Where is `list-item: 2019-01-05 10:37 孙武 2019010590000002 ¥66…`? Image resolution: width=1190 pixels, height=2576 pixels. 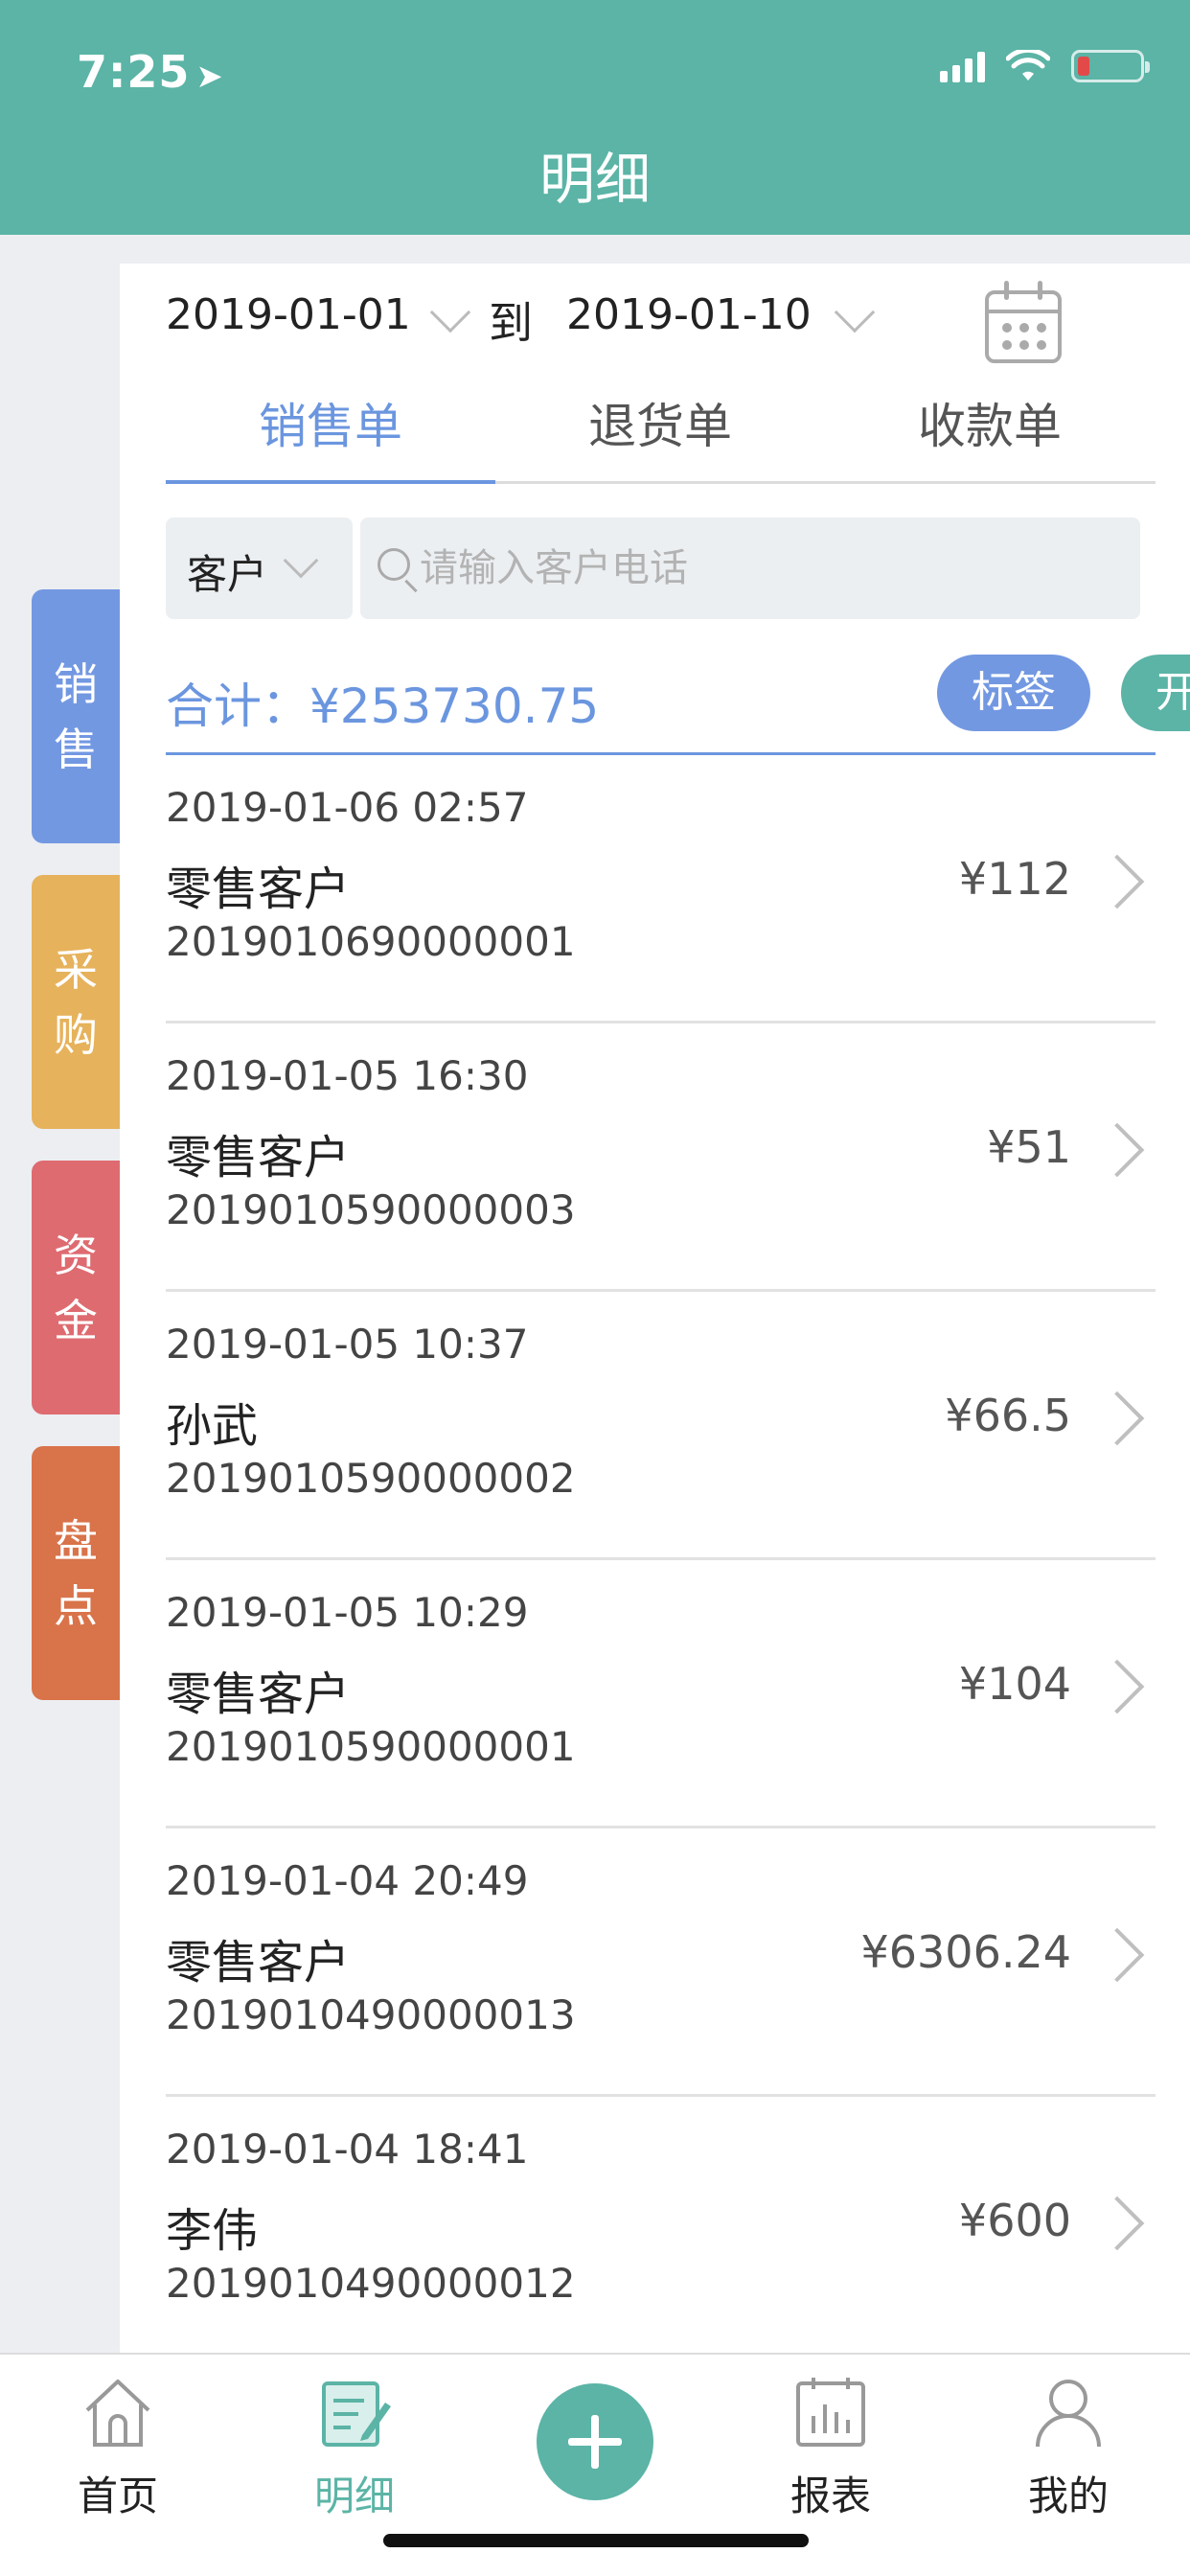
list-item: 2019-01-05 10:37 孙武 2019010590000002 ¥66… is located at coordinates (661, 1426).